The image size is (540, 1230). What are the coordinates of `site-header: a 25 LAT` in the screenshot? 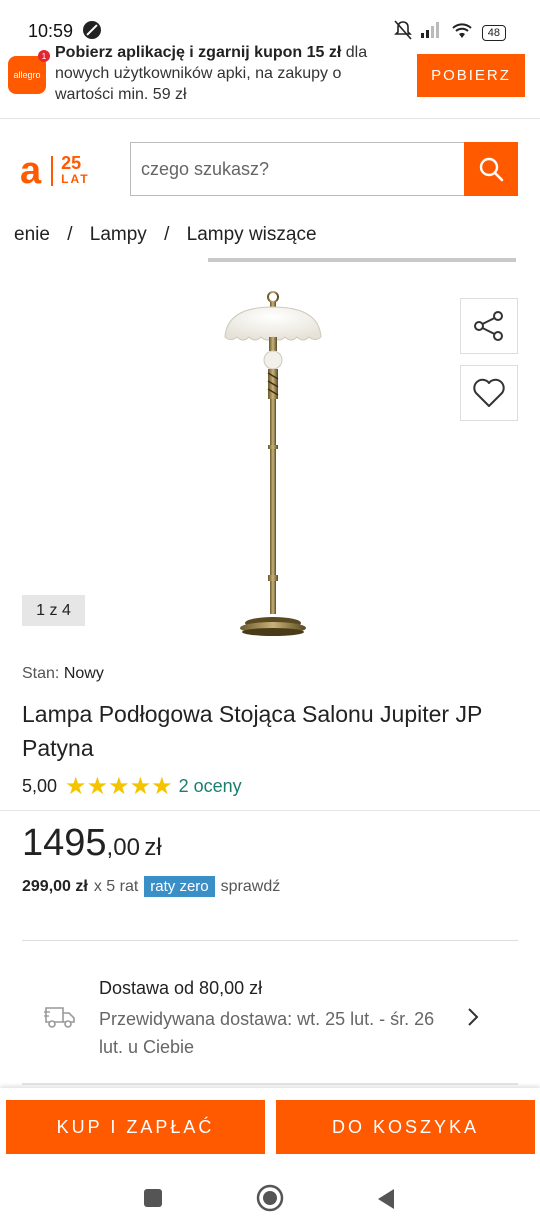 It's located at (270, 170).